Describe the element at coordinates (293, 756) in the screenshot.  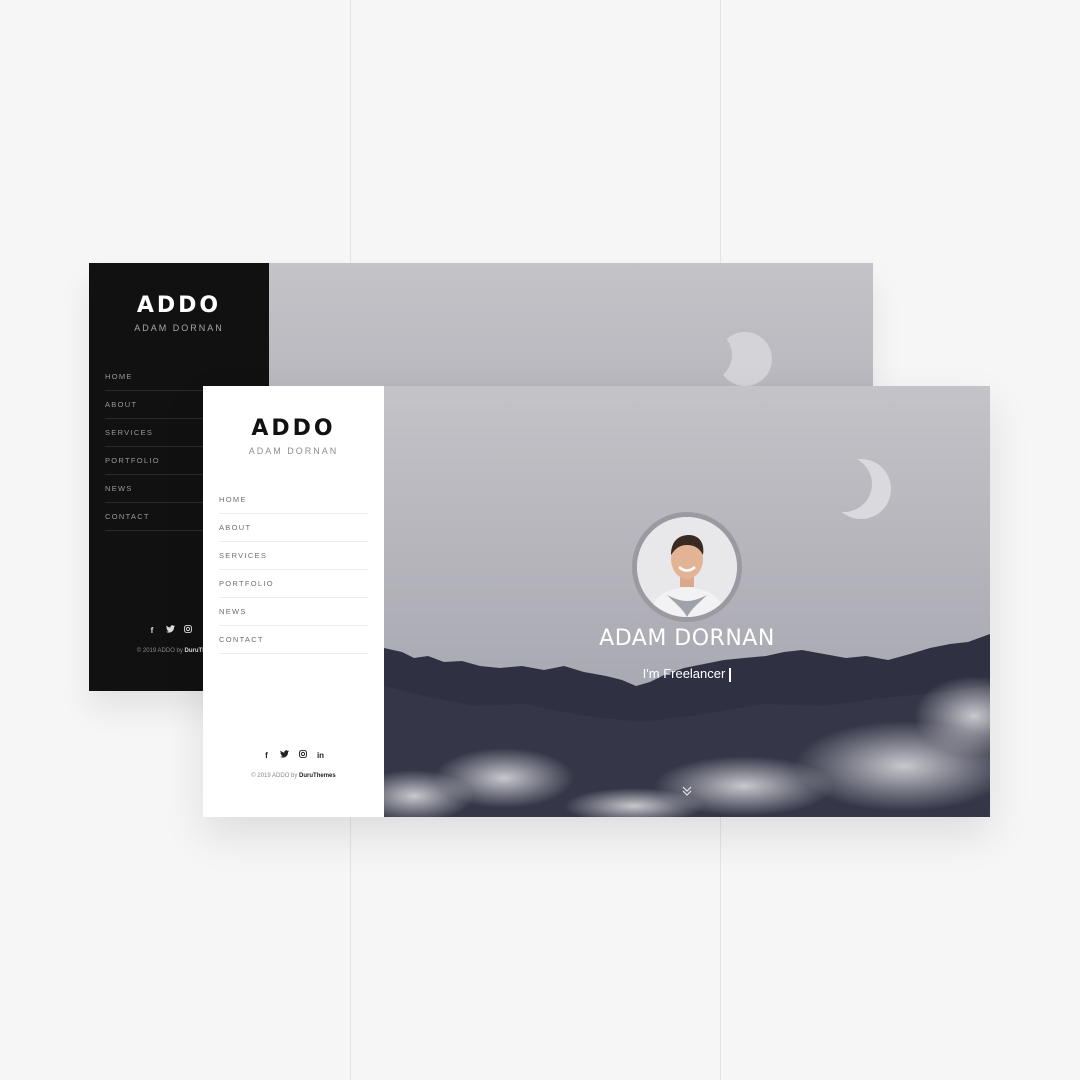
I see `social-links: f in` at that location.